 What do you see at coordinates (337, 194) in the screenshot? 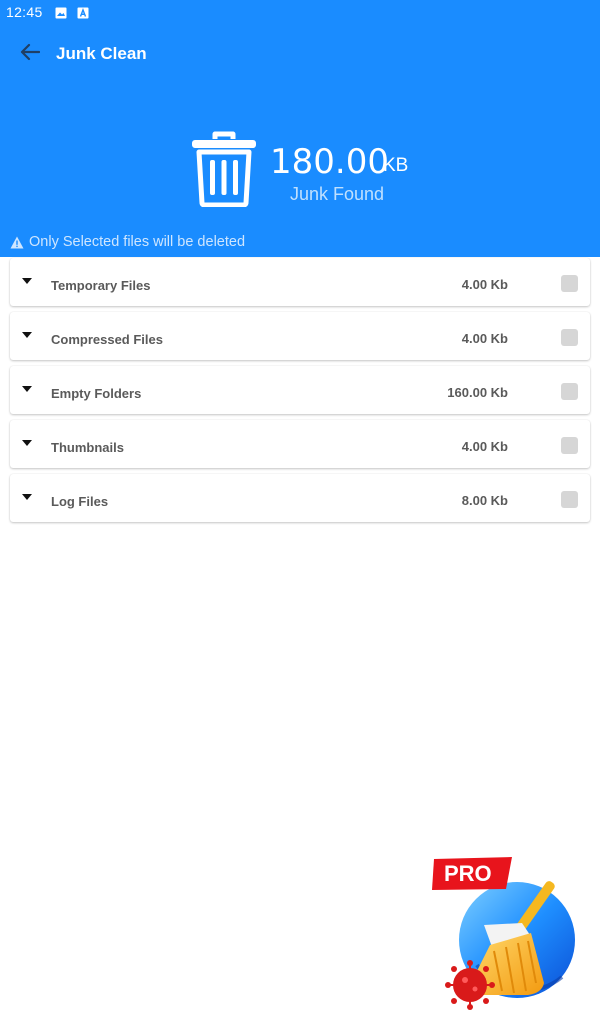
I see `junk-found-label: Junk Found` at bounding box center [337, 194].